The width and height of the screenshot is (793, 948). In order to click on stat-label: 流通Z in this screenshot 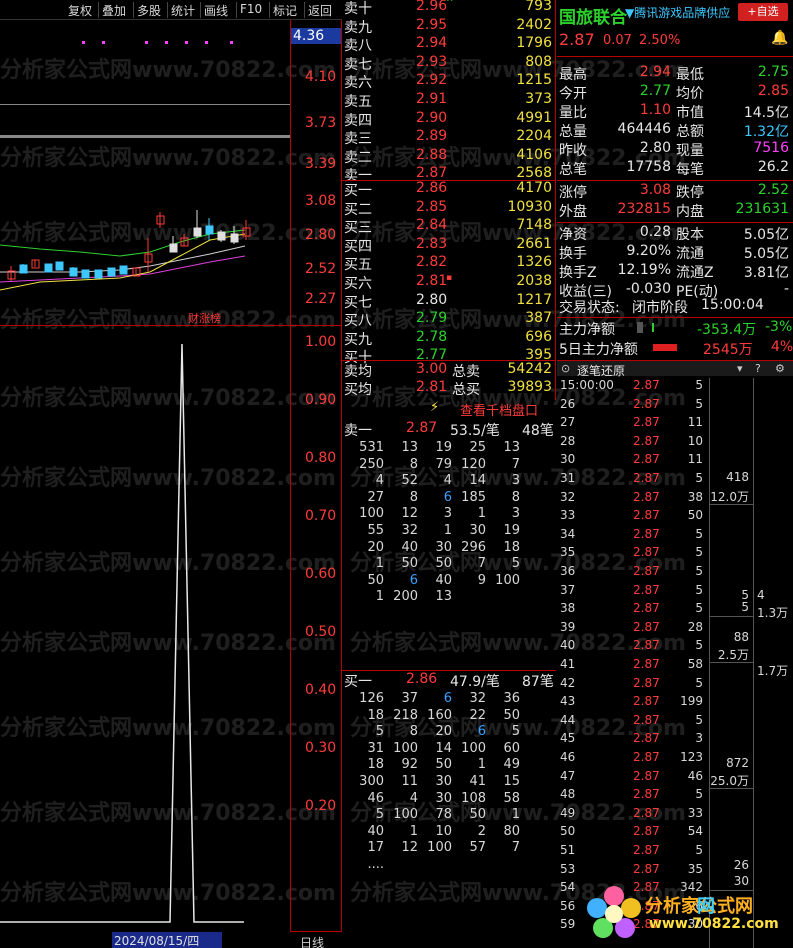, I will do `click(695, 273)`.